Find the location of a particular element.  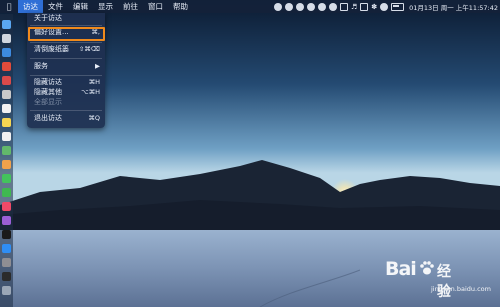

reminders-icon is located at coordinates (6, 136).